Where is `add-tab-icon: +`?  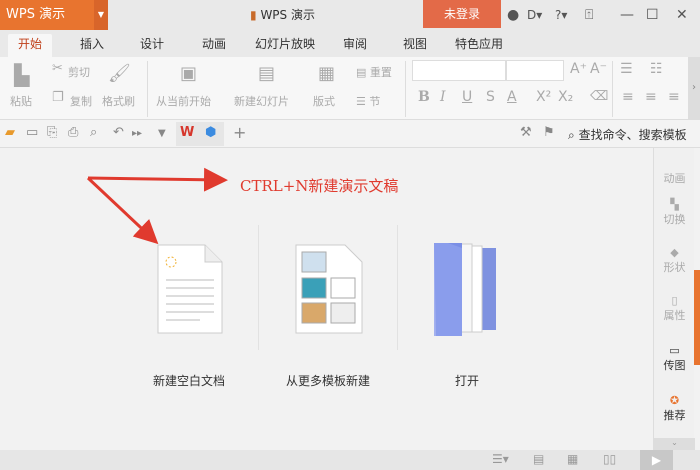 add-tab-icon: + is located at coordinates (239, 132).